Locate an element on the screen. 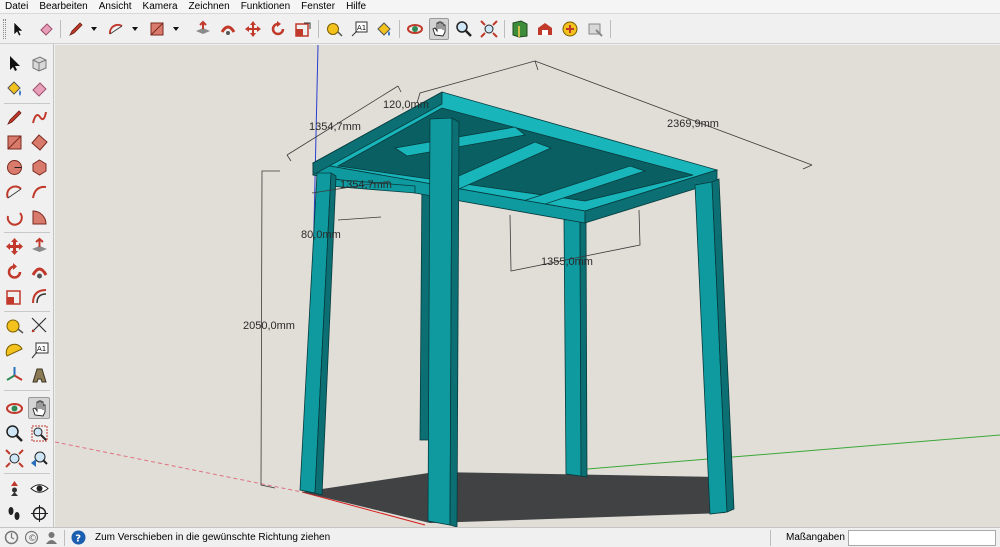 Image resolution: width=1000 pixels, height=547 pixels. help-icon: ? is located at coordinates (78, 537).